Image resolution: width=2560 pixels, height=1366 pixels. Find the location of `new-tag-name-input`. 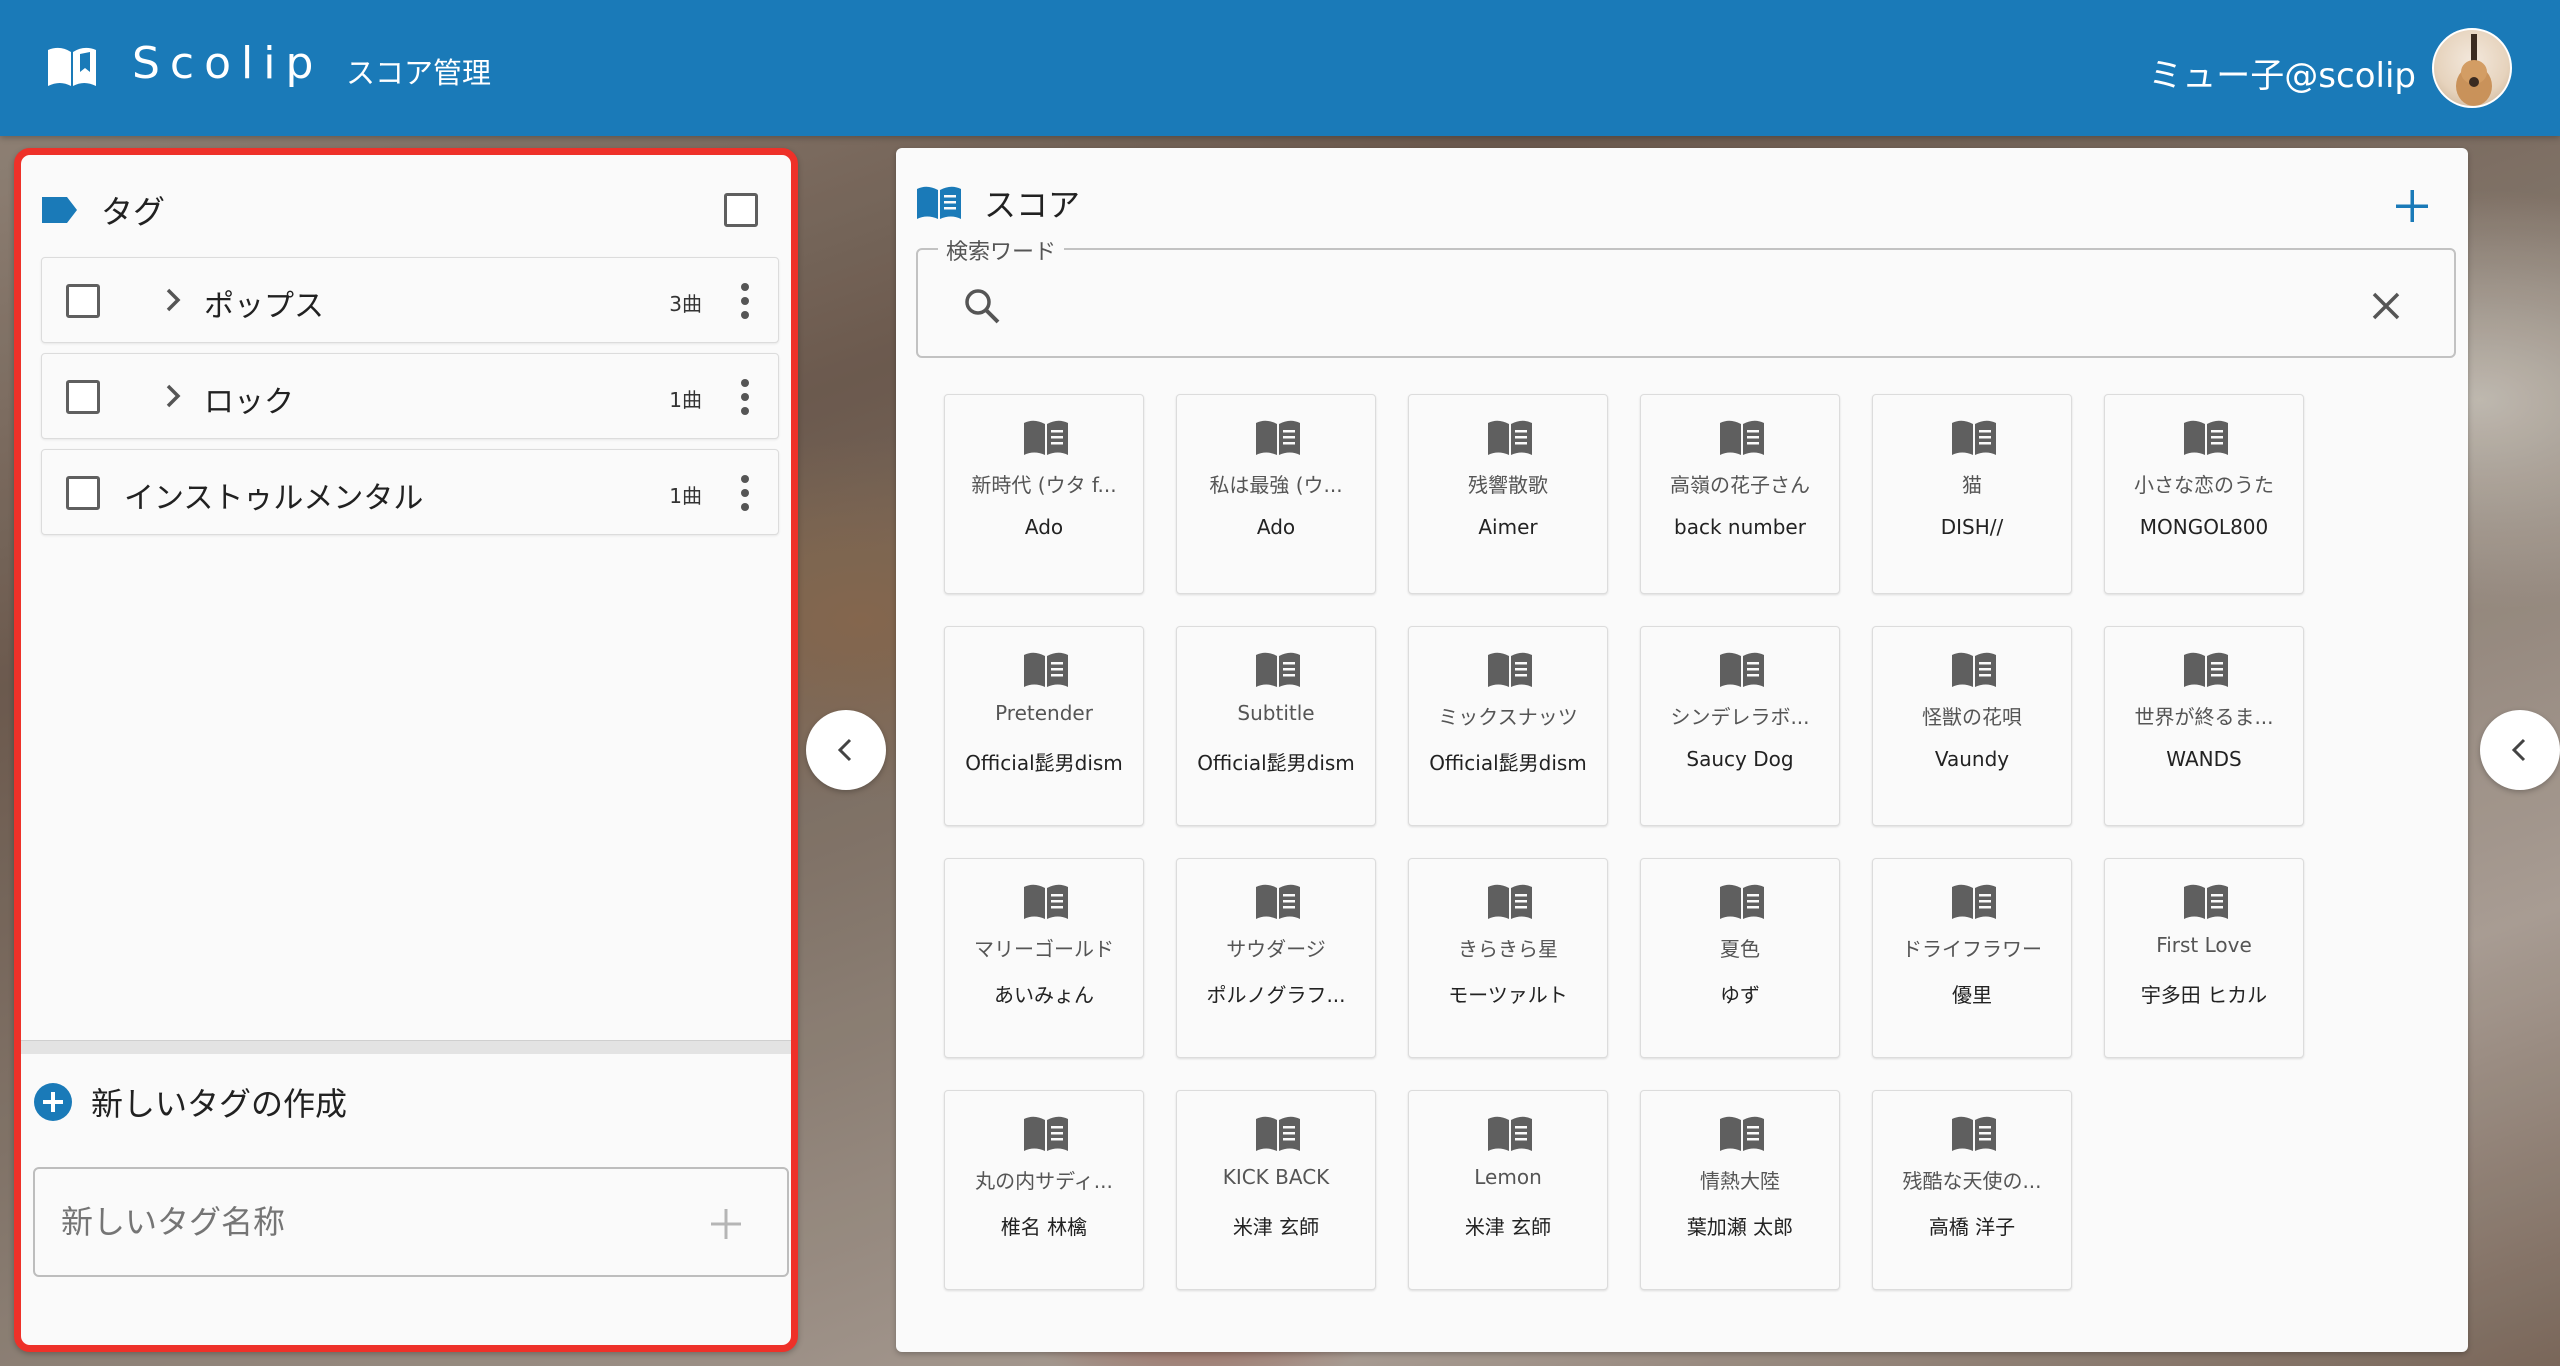

new-tag-name-input is located at coordinates (361, 1222).